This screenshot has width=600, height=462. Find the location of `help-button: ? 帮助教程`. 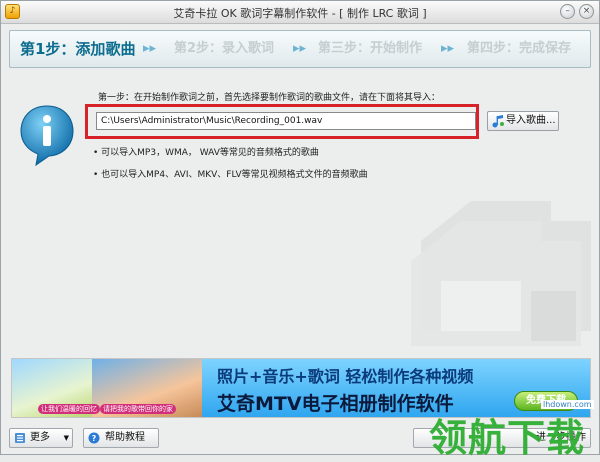

help-button: ? 帮助教程 is located at coordinates (121, 438).